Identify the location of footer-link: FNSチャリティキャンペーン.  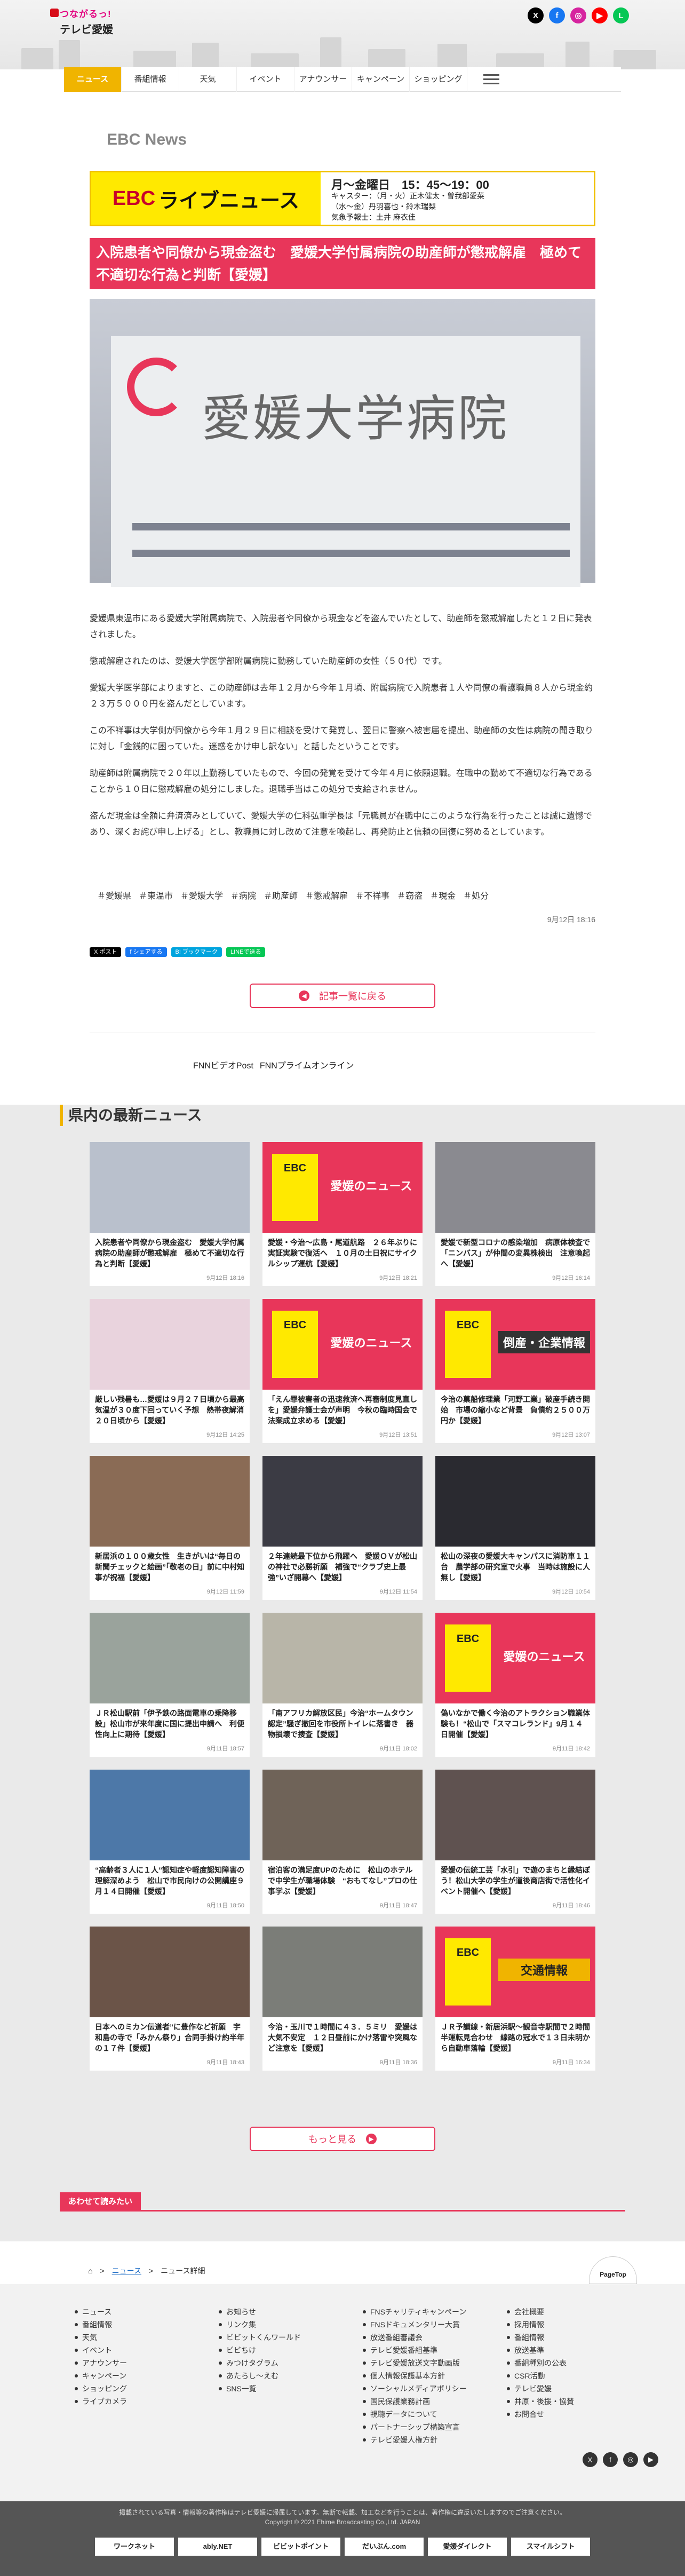
(435, 2311).